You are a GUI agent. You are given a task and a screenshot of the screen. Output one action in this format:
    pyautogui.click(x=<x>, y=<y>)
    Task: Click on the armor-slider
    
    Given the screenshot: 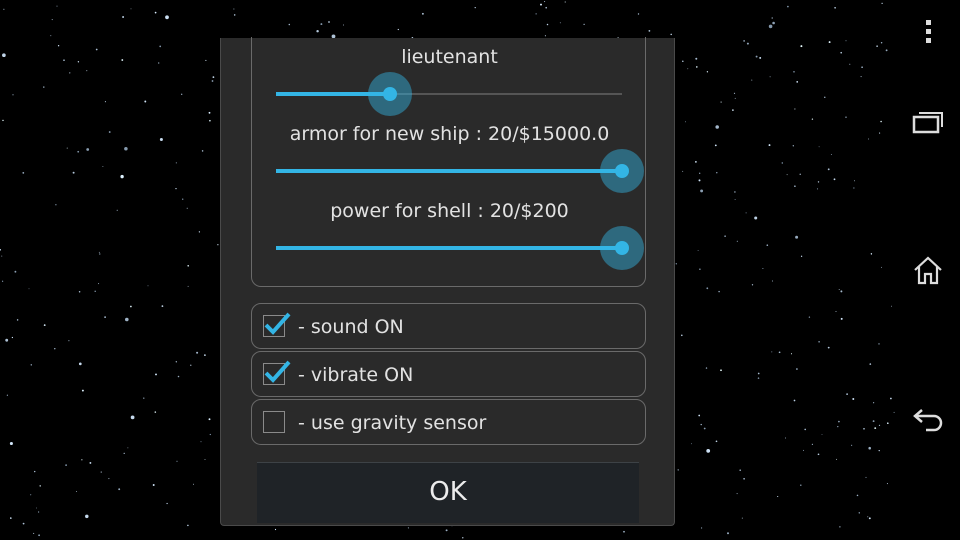 What is the action you would take?
    pyautogui.click(x=460, y=171)
    